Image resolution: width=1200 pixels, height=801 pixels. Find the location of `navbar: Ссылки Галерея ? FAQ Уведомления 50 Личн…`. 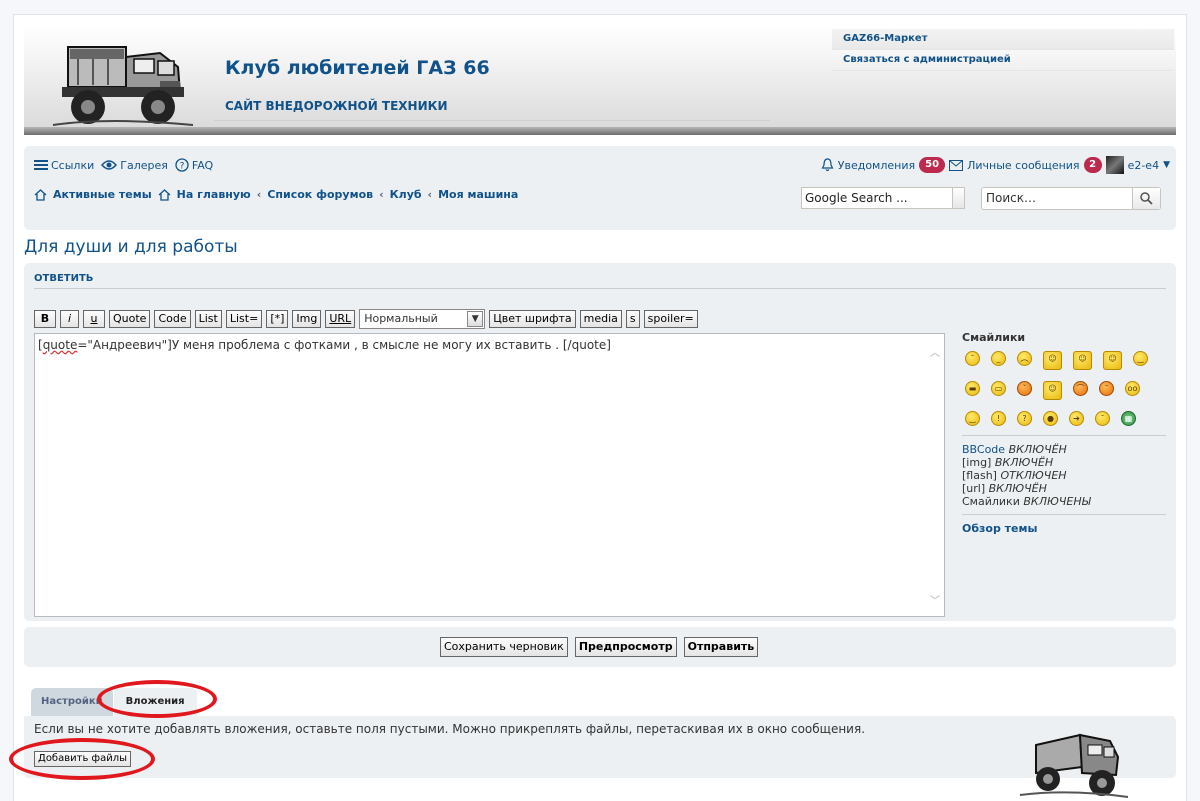

navbar: Ссылки Галерея ? FAQ Уведомления 50 Личн… is located at coordinates (600, 188).